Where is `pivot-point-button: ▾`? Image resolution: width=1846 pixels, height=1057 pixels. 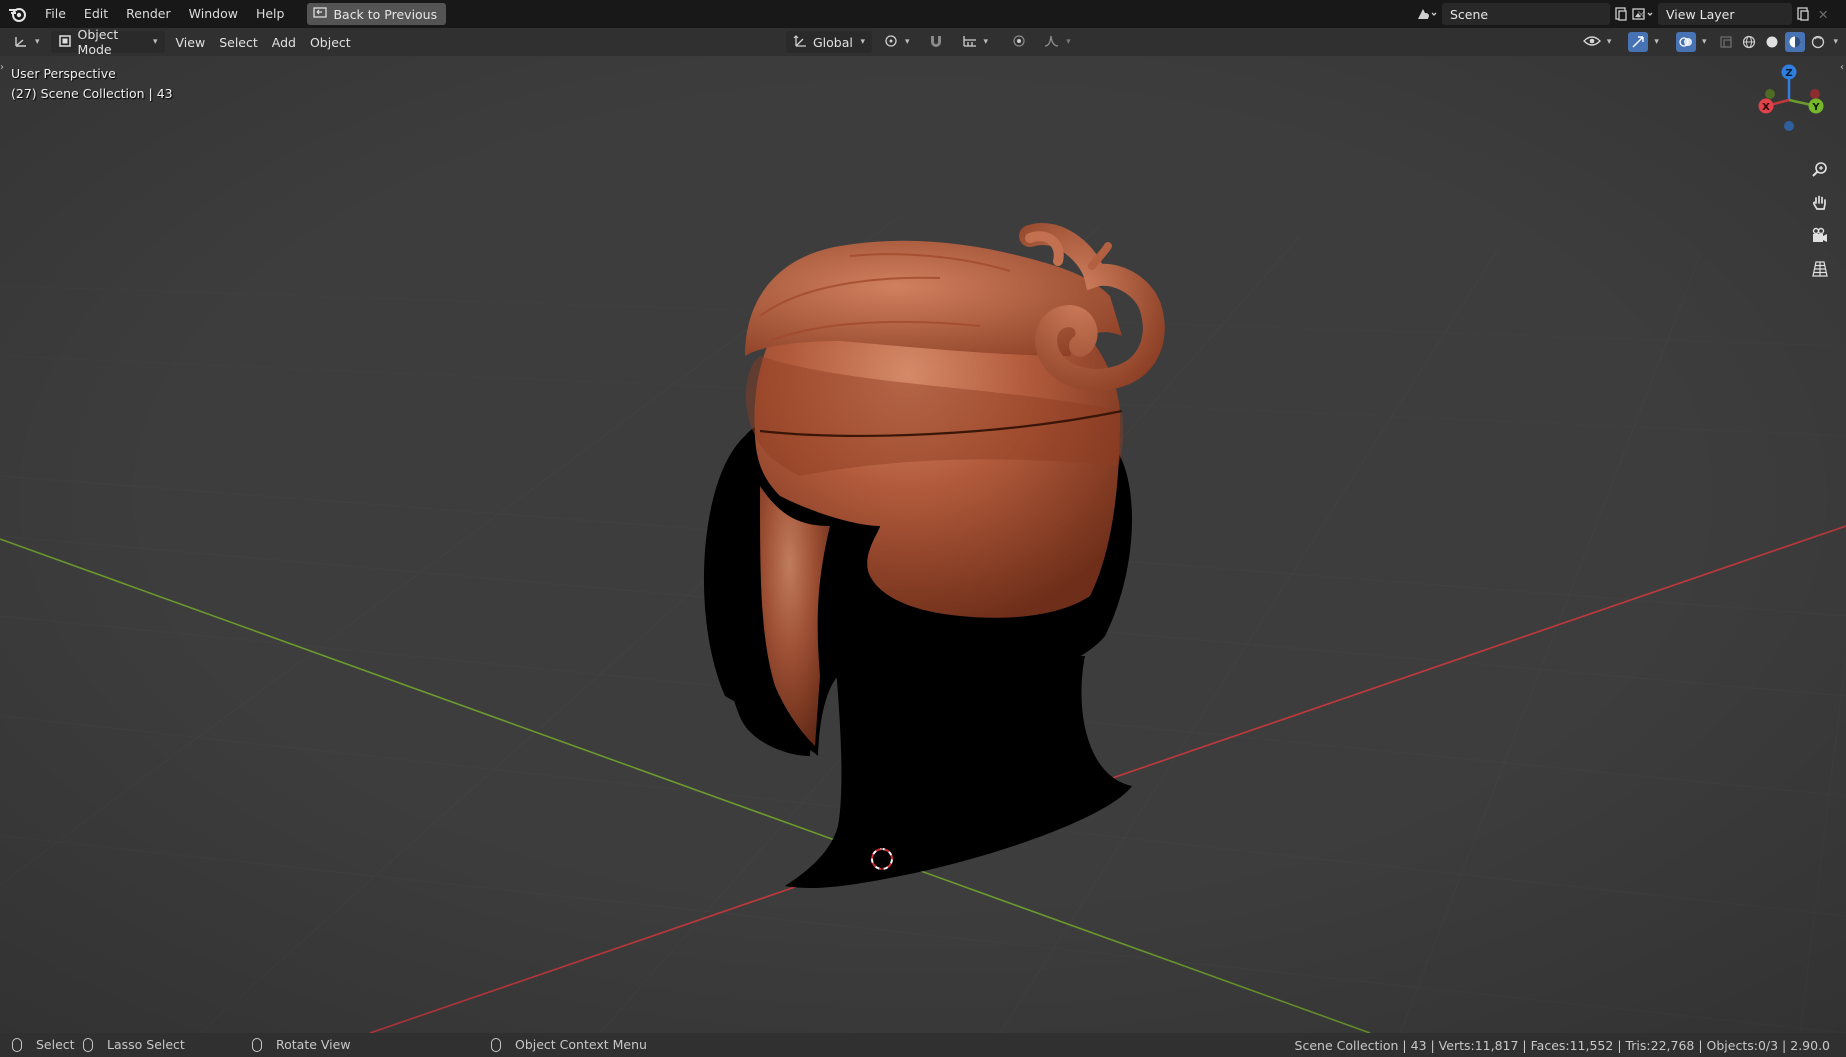
pivot-point-button: ▾ is located at coordinates (896, 42).